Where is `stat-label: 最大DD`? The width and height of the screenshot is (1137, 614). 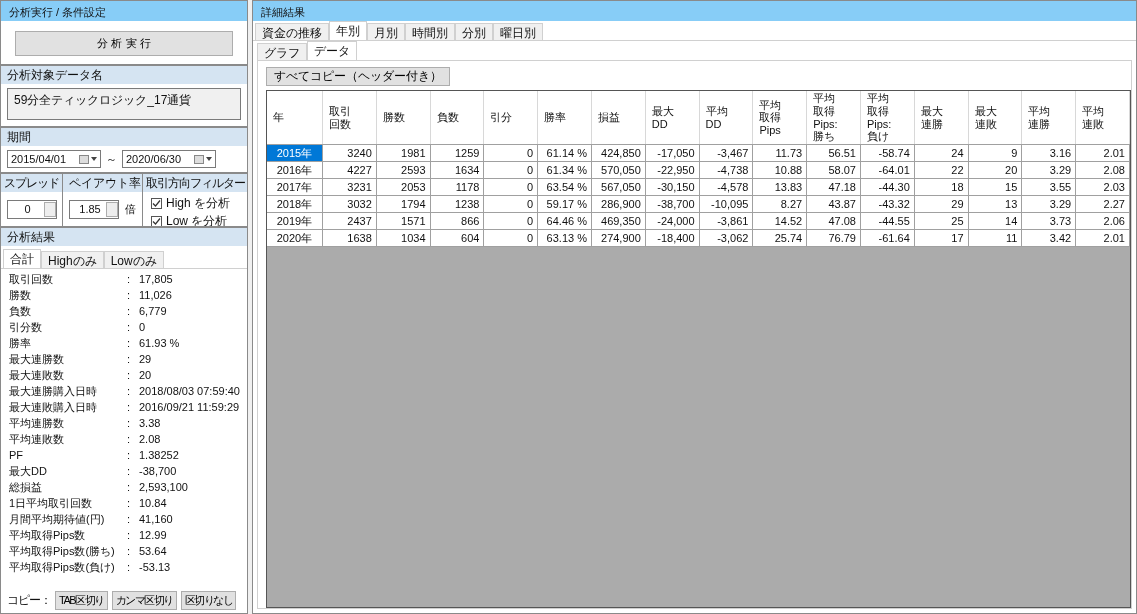
stat-label: 最大DD is located at coordinates (28, 471).